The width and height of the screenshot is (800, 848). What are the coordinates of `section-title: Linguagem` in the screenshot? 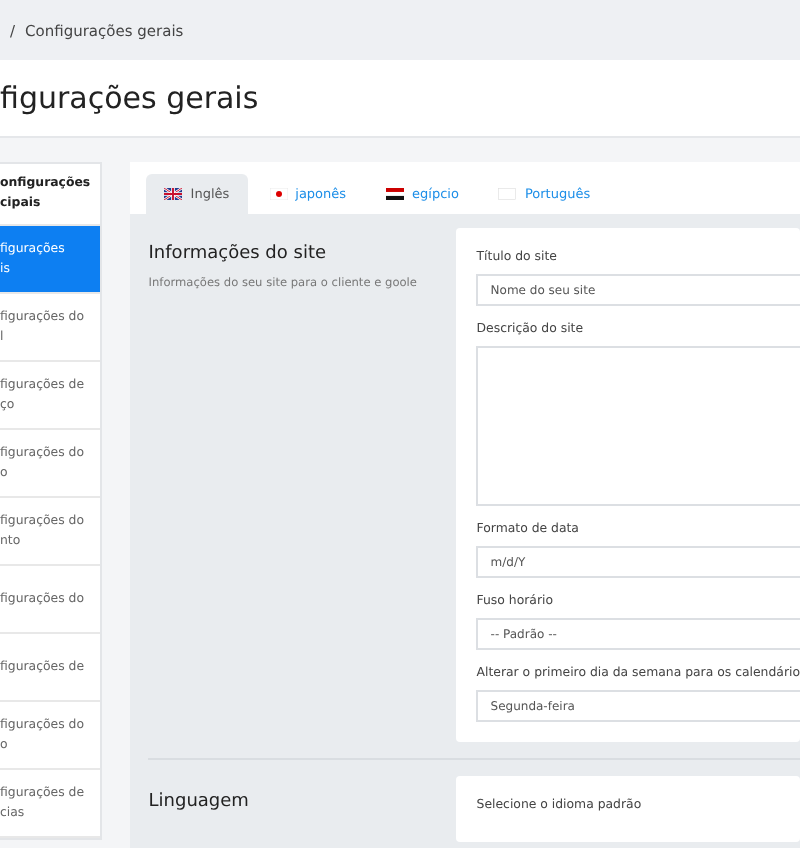 It's located at (199, 802).